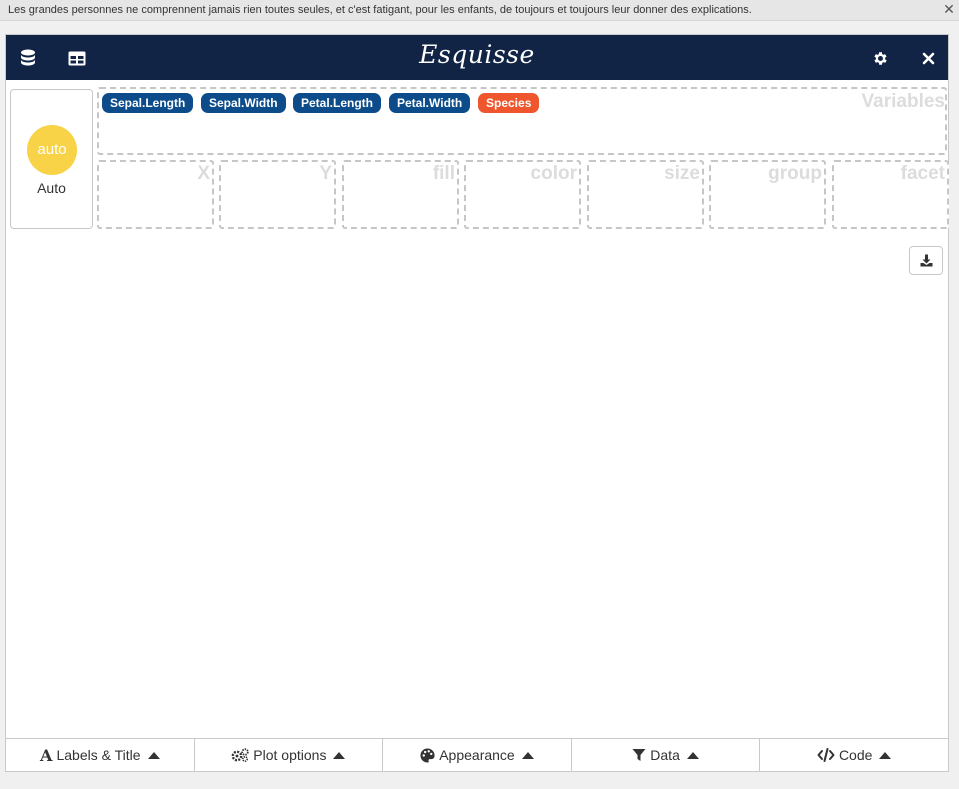 This screenshot has height=789, width=959. I want to click on plot-options-button: Plot options, so click(289, 755).